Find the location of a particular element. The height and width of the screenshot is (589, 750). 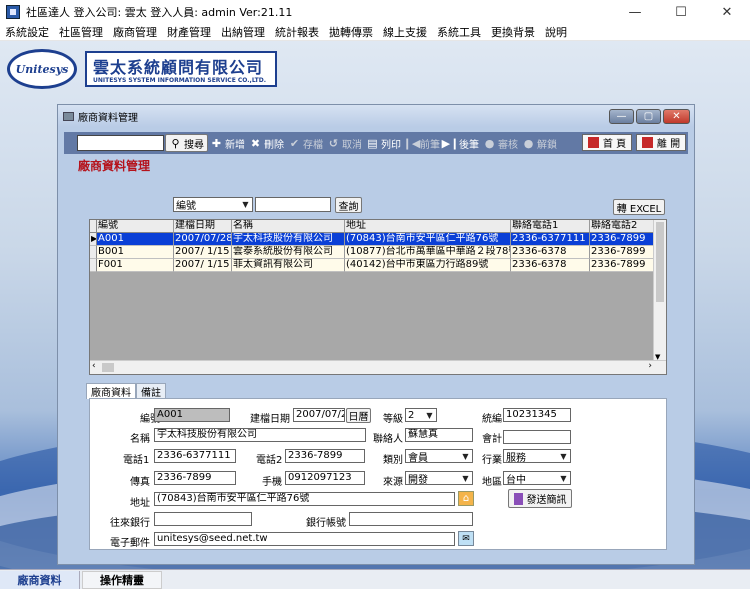

next-icon: ▶❙ is located at coordinates (450, 143).